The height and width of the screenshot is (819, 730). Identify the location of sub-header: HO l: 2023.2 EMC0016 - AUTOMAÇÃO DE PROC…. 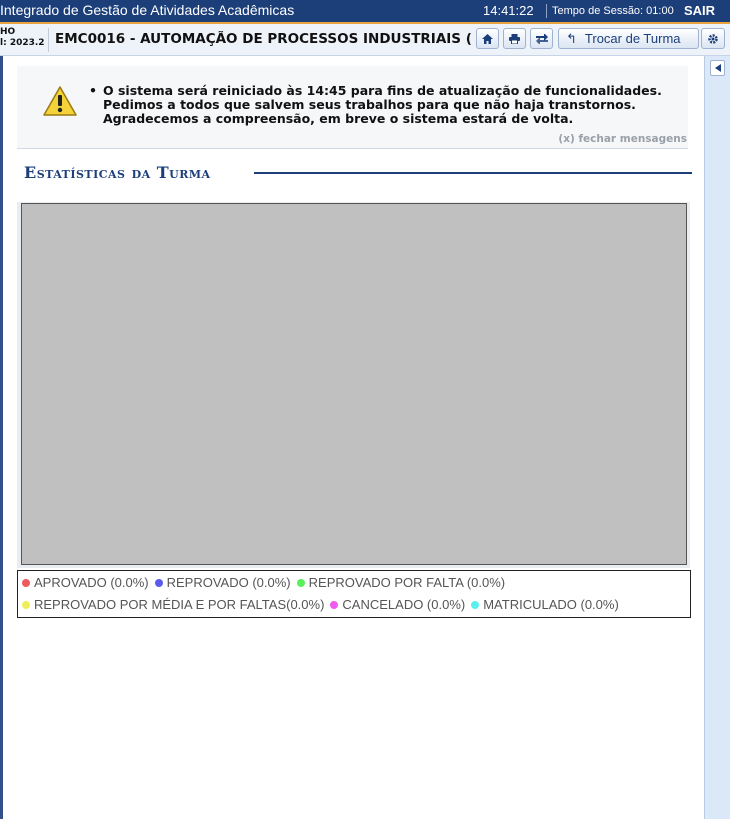
(365, 40).